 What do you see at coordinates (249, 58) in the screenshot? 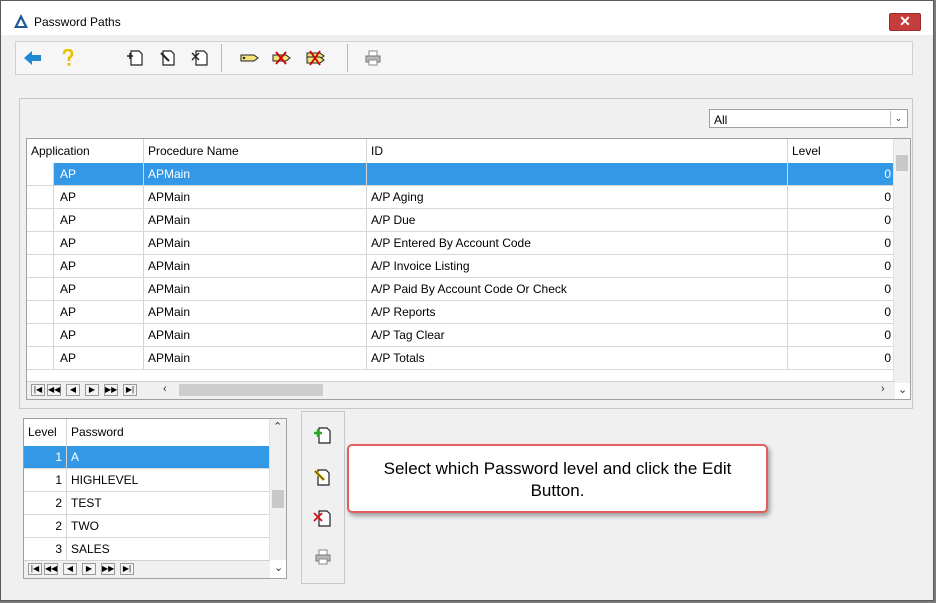
I see `tag-button` at bounding box center [249, 58].